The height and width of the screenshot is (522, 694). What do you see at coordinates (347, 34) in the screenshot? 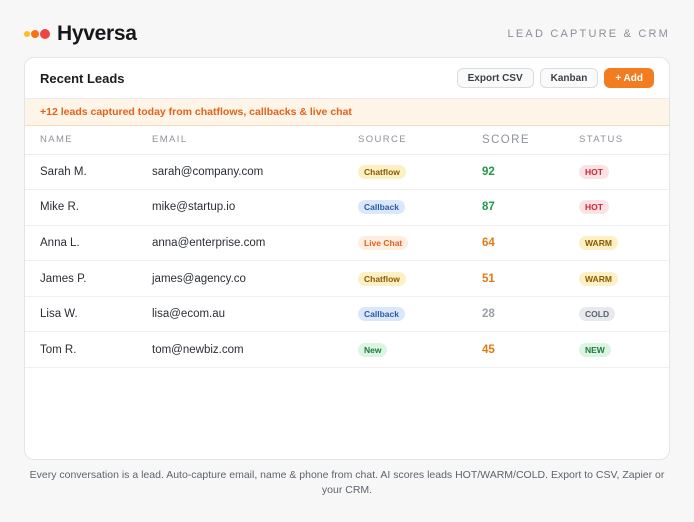
I see `top-bar: Hyversa LEAD CAPTURE & CRM` at bounding box center [347, 34].